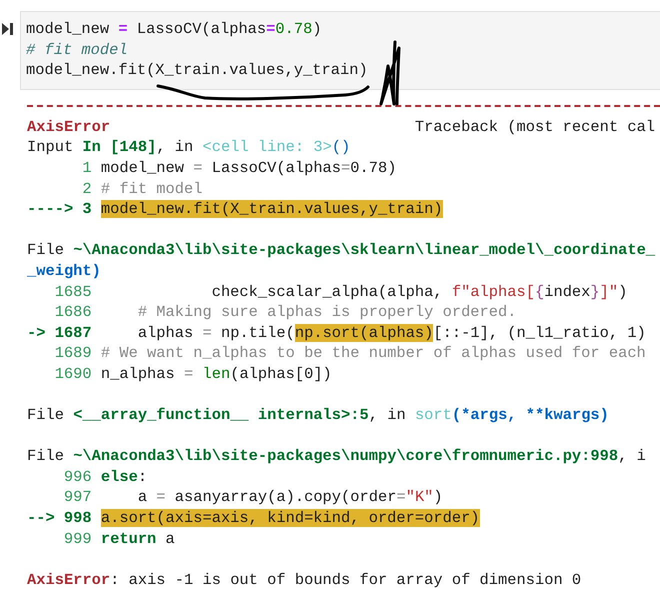 Image resolution: width=660 pixels, height=589 pixels. Describe the element at coordinates (73, 292) in the screenshot. I see `line-number: 1685` at that location.